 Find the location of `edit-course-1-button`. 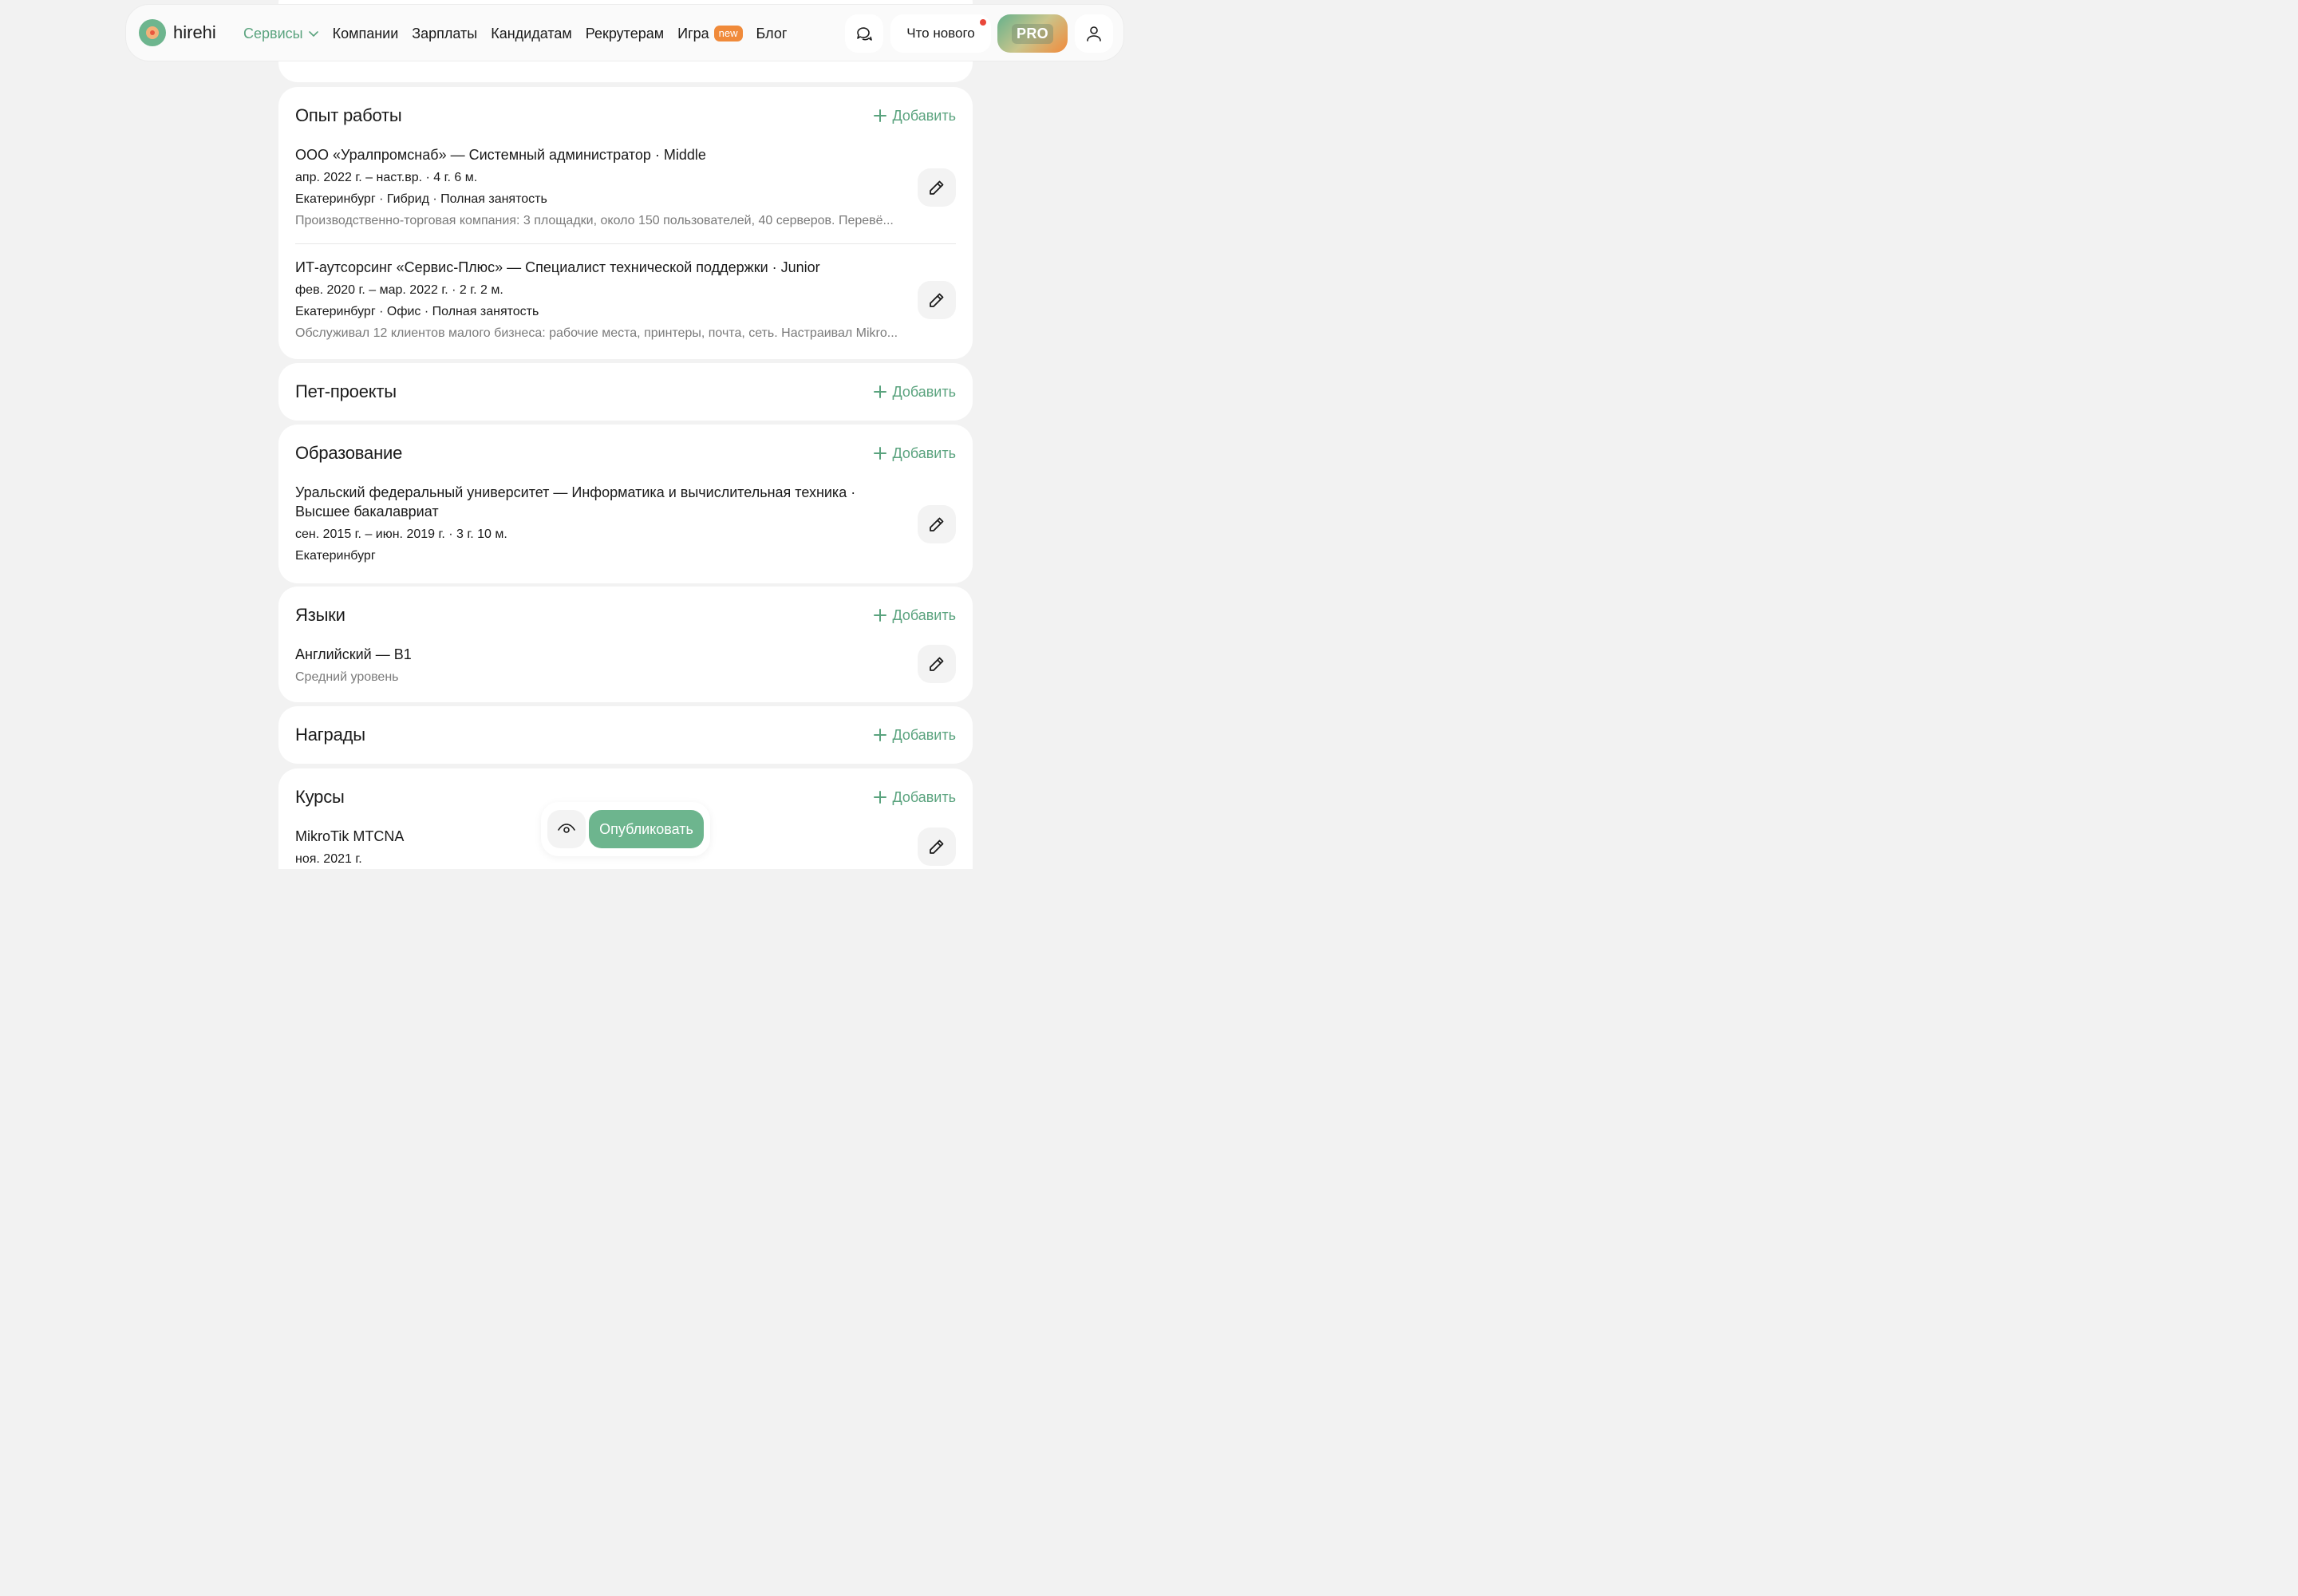

edit-course-1-button is located at coordinates (937, 847).